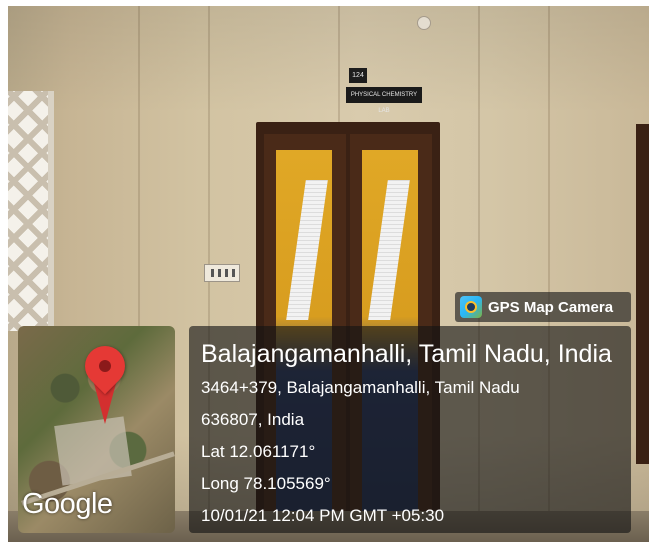 The width and height of the screenshot is (651, 550). What do you see at coordinates (222, 273) in the screenshot?
I see `switch-board` at bounding box center [222, 273].